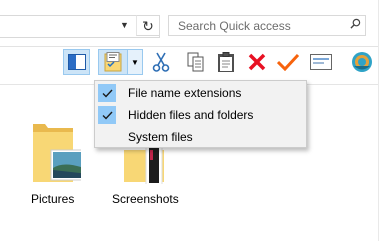 The image size is (391, 241). I want to click on scissors-icon, so click(161, 62).